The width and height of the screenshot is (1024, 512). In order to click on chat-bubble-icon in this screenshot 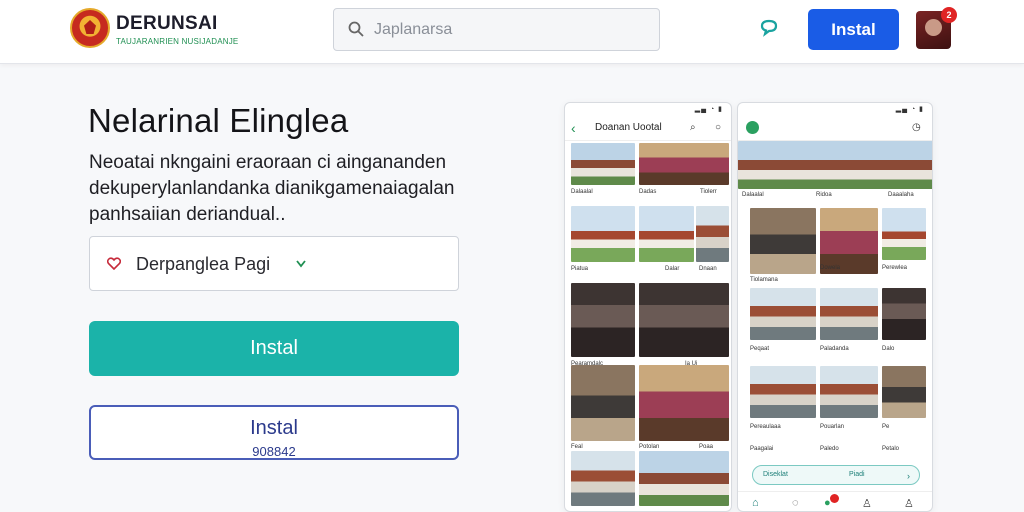, I will do `click(769, 29)`.